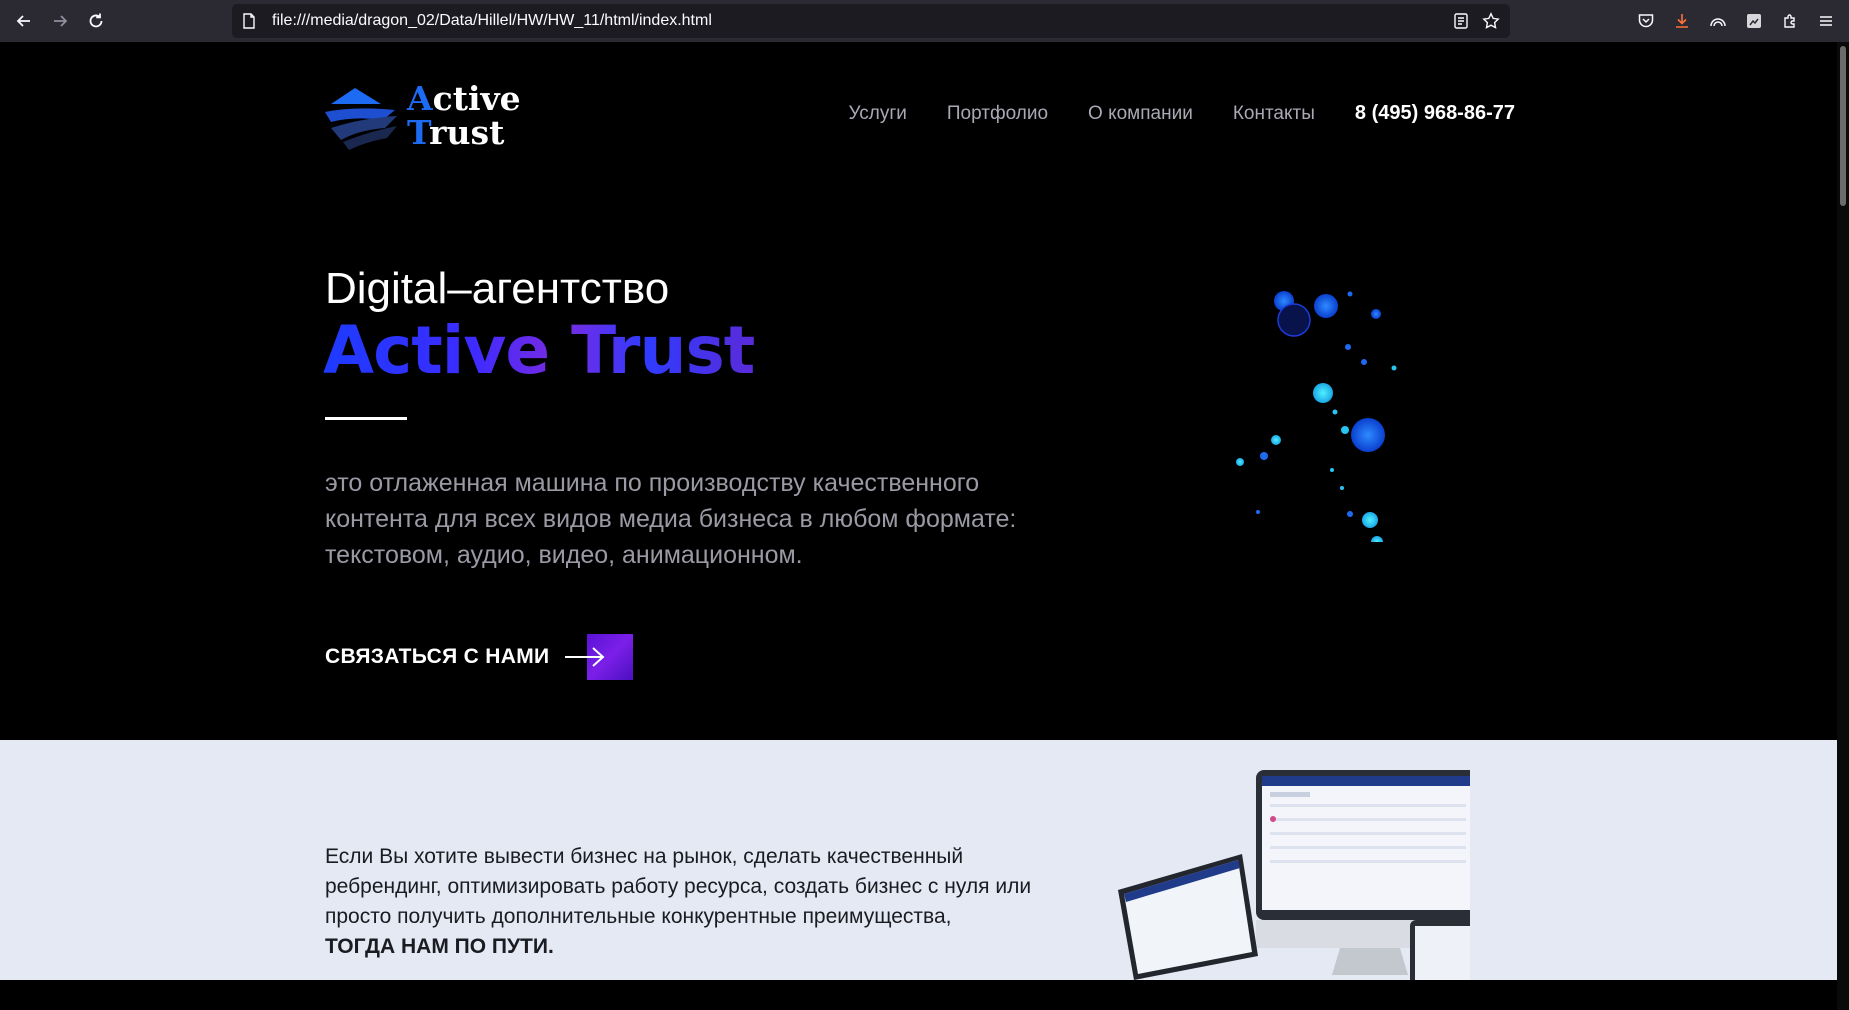  I want to click on page-scrollbar, so click(1843, 526).